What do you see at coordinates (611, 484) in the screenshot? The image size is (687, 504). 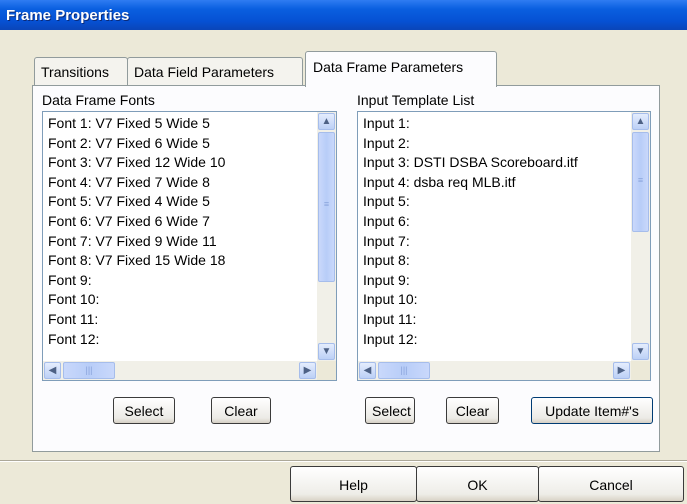 I see `cancel-button: Cancel` at bounding box center [611, 484].